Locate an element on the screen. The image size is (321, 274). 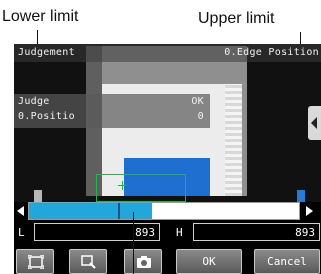
zoom-icon is located at coordinates (88, 262).